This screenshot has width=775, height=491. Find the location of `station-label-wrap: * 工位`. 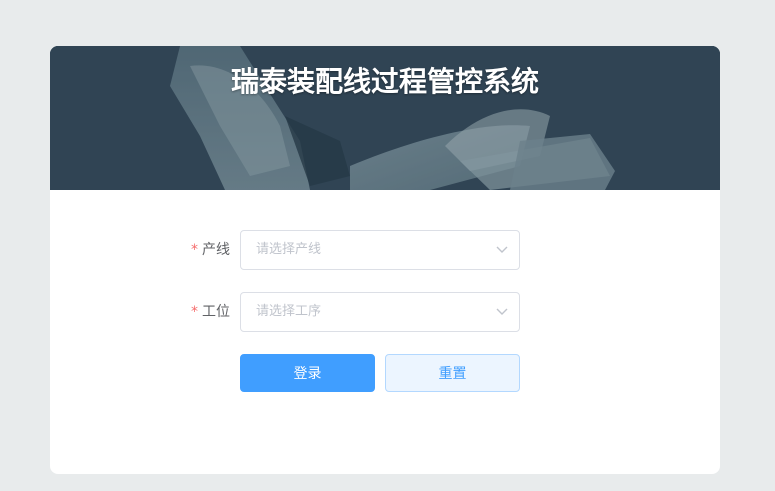

station-label-wrap: * 工位 is located at coordinates (205, 312).